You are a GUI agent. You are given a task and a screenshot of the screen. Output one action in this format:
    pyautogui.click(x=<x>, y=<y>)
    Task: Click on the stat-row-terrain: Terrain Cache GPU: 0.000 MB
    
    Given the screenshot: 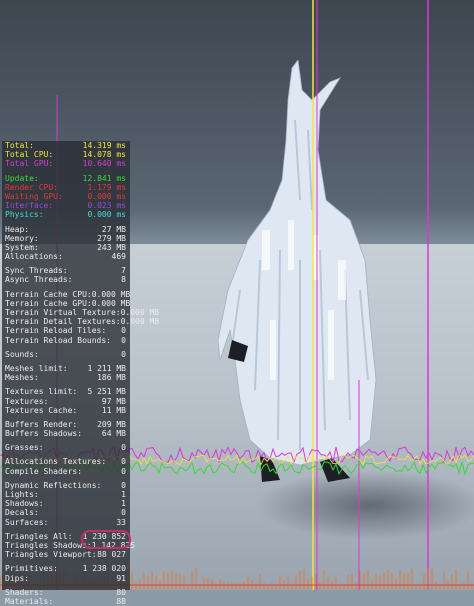 What is the action you would take?
    pyautogui.click(x=66, y=303)
    